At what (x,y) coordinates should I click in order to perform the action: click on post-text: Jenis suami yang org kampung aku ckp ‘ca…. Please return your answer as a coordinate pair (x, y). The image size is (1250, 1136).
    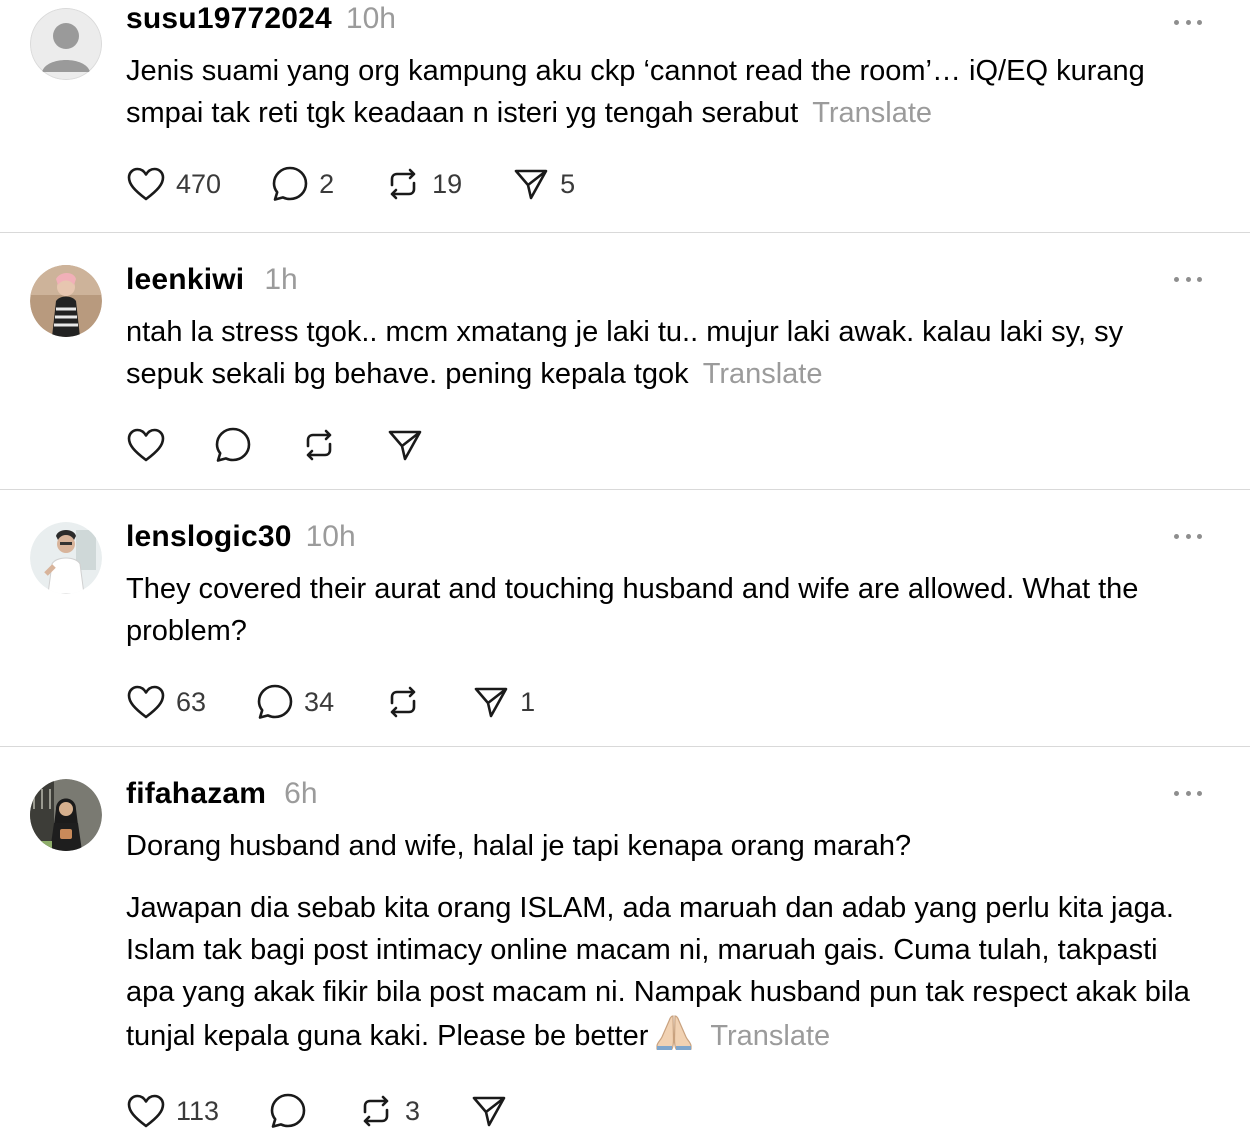
    Looking at the image, I should click on (658, 92).